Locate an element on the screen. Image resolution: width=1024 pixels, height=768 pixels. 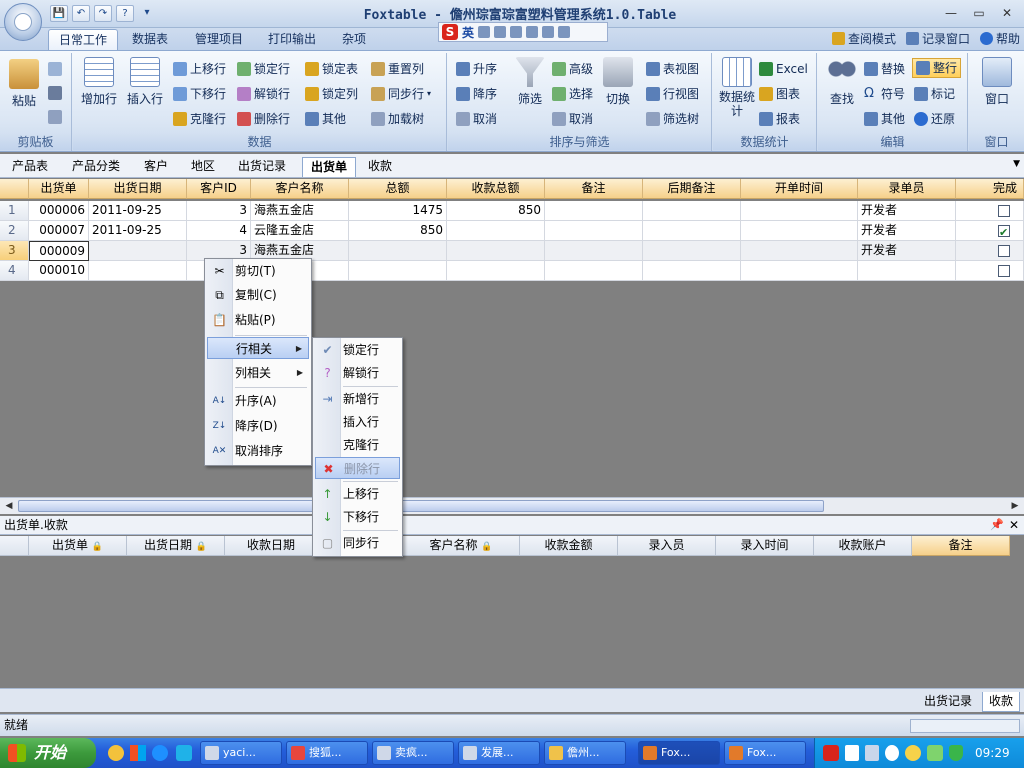
help-link: 帮助 is located at coordinates (999, 38).